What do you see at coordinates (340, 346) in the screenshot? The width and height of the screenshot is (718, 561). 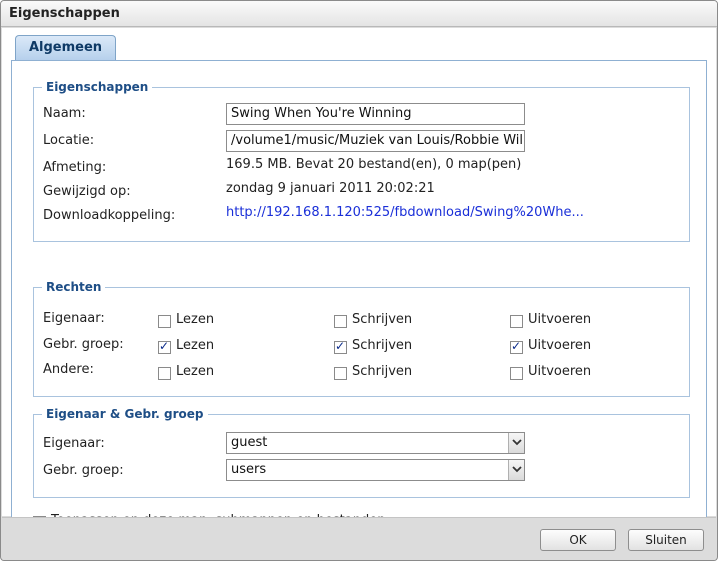 I see `group-write-checkbox` at bounding box center [340, 346].